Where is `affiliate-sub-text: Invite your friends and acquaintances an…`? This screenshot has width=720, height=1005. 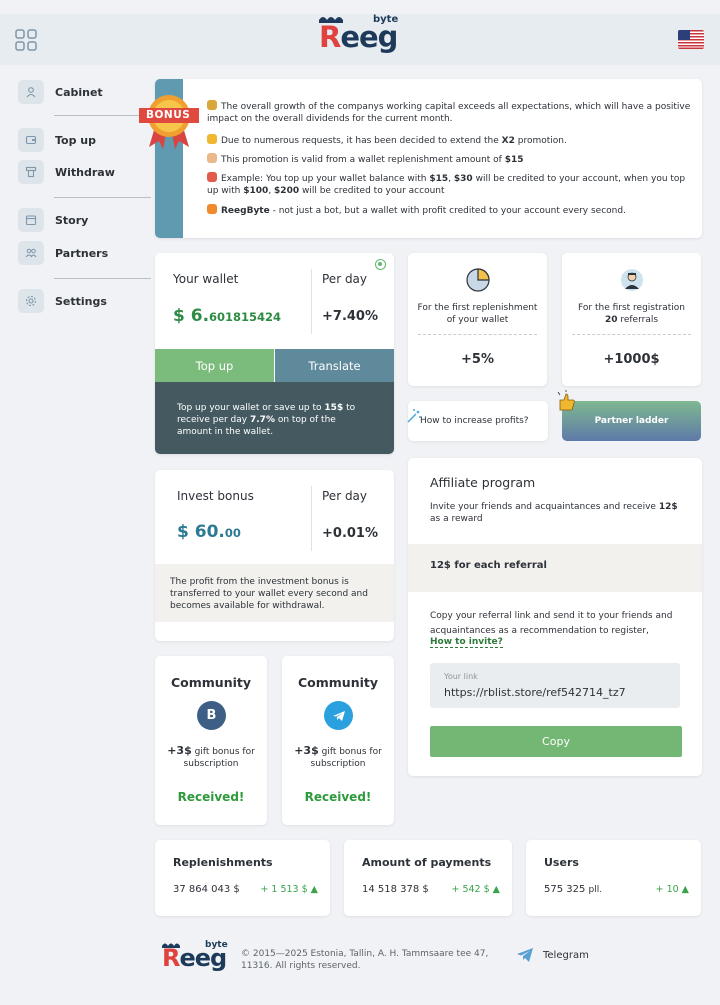 affiliate-sub-text: Invite your friends and acquaintances an… is located at coordinates (543, 507).